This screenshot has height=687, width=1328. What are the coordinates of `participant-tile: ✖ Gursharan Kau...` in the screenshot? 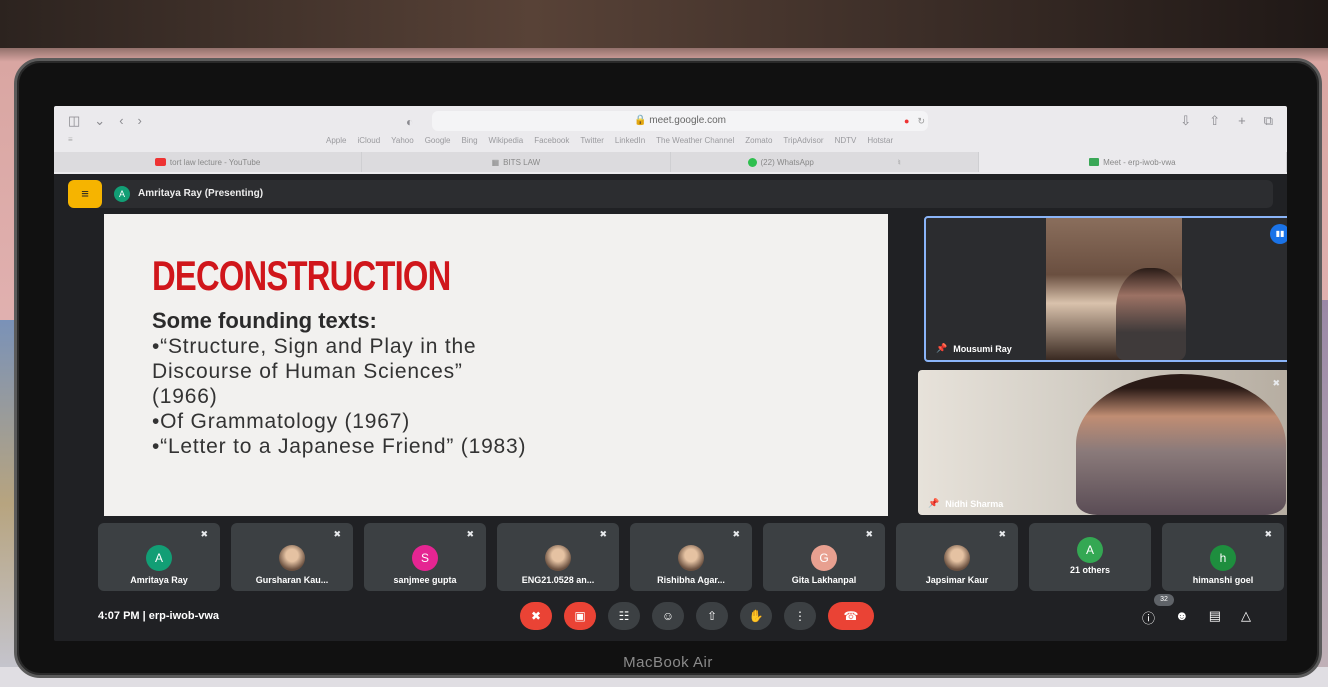 It's located at (292, 557).